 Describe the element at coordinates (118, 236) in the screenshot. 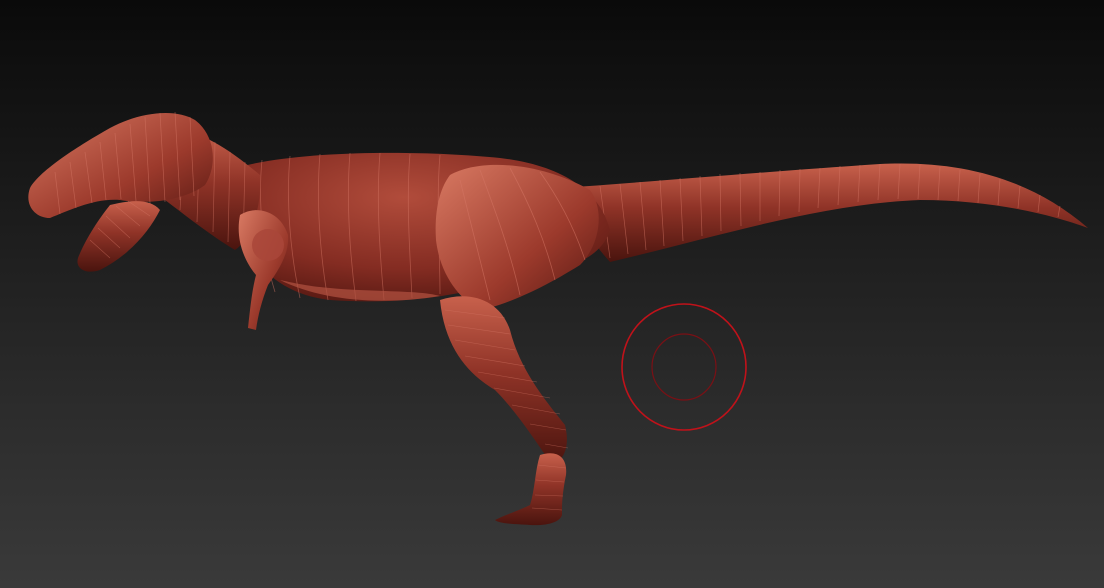

I see `lower-jaw` at that location.